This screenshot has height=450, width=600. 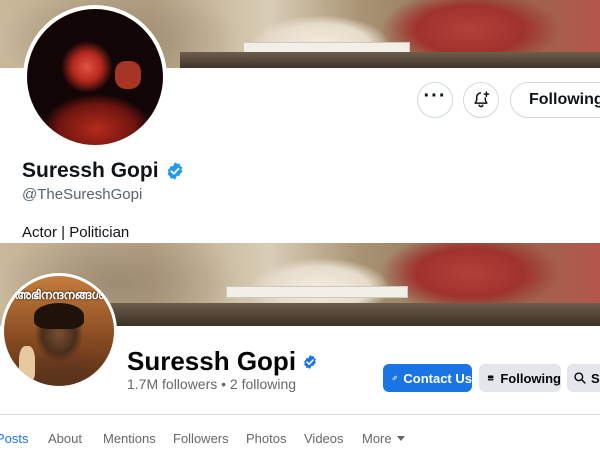 I want to click on divider, so click(x=300, y=414).